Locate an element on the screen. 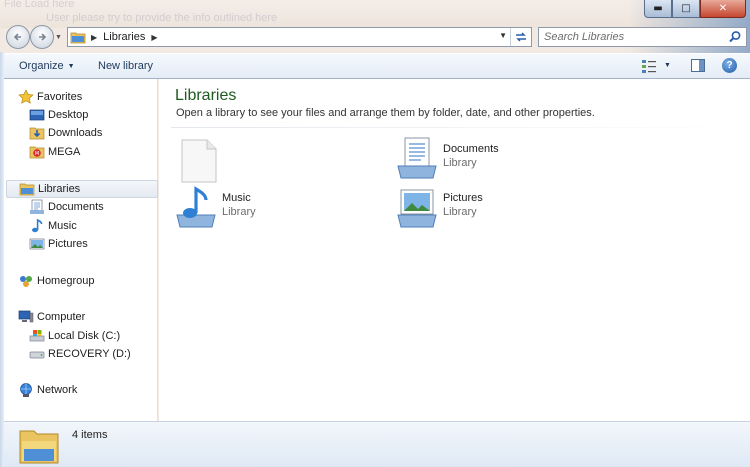 Image resolution: width=750 pixels, height=467 pixels. tile-name: Documents is located at coordinates (471, 149).